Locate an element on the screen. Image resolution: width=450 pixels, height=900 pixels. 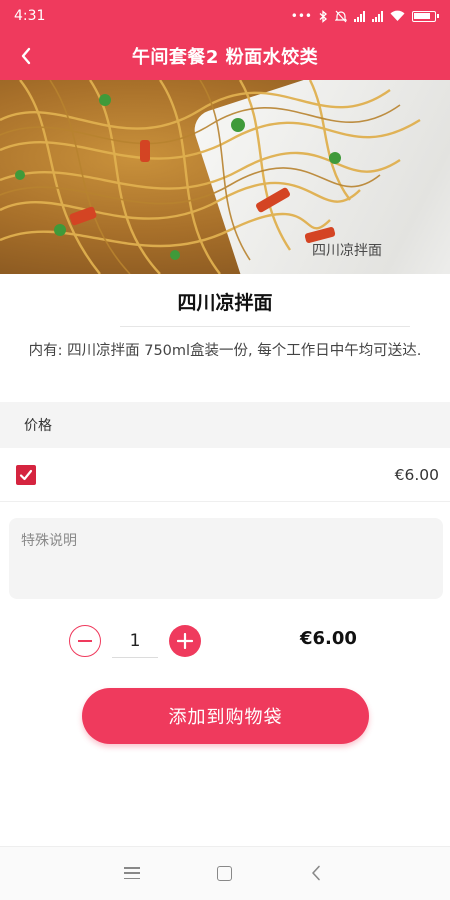
dish-description: 内有: 四川凉拌面 750ml盒装一份, 每个工作日中午均可送达. is located at coordinates (225, 351).